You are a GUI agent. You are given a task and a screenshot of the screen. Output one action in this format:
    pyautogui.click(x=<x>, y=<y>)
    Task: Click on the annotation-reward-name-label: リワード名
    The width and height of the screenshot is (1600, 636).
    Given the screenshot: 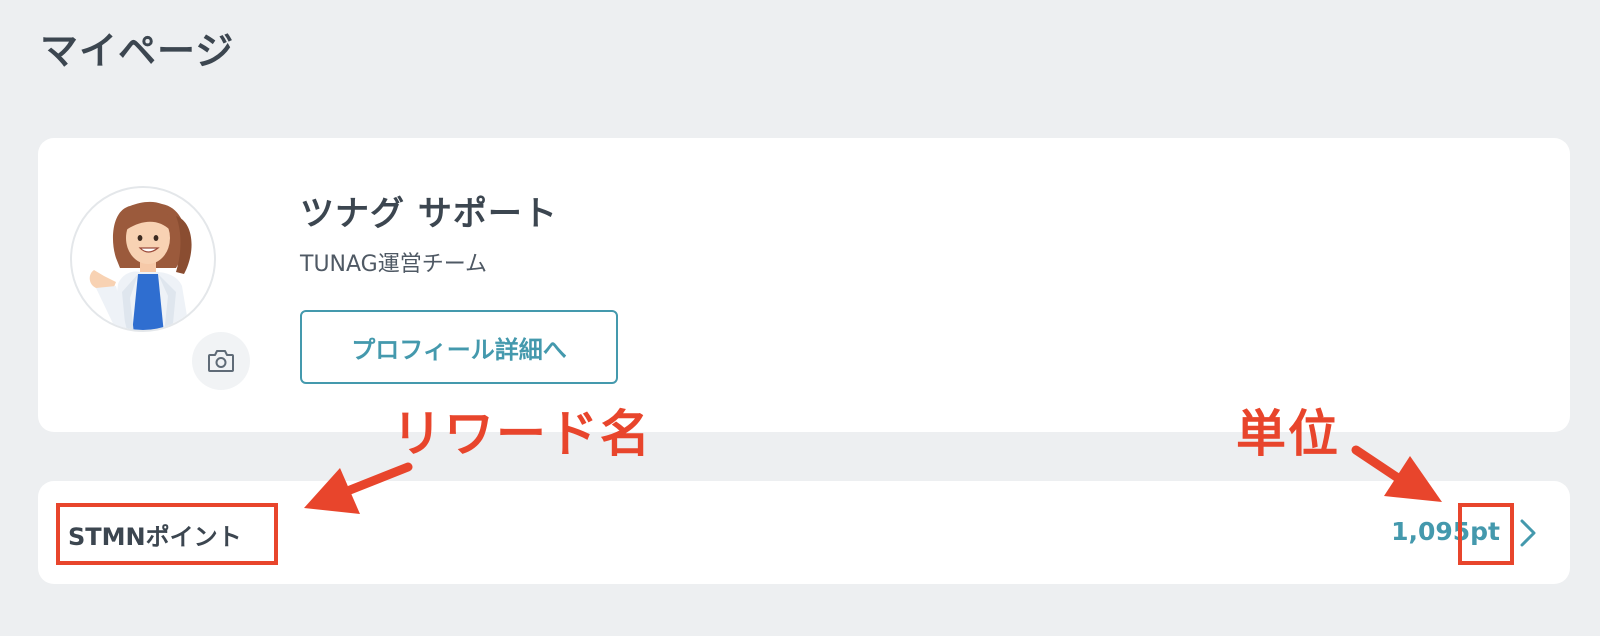 What is the action you would take?
    pyautogui.click(x=522, y=434)
    